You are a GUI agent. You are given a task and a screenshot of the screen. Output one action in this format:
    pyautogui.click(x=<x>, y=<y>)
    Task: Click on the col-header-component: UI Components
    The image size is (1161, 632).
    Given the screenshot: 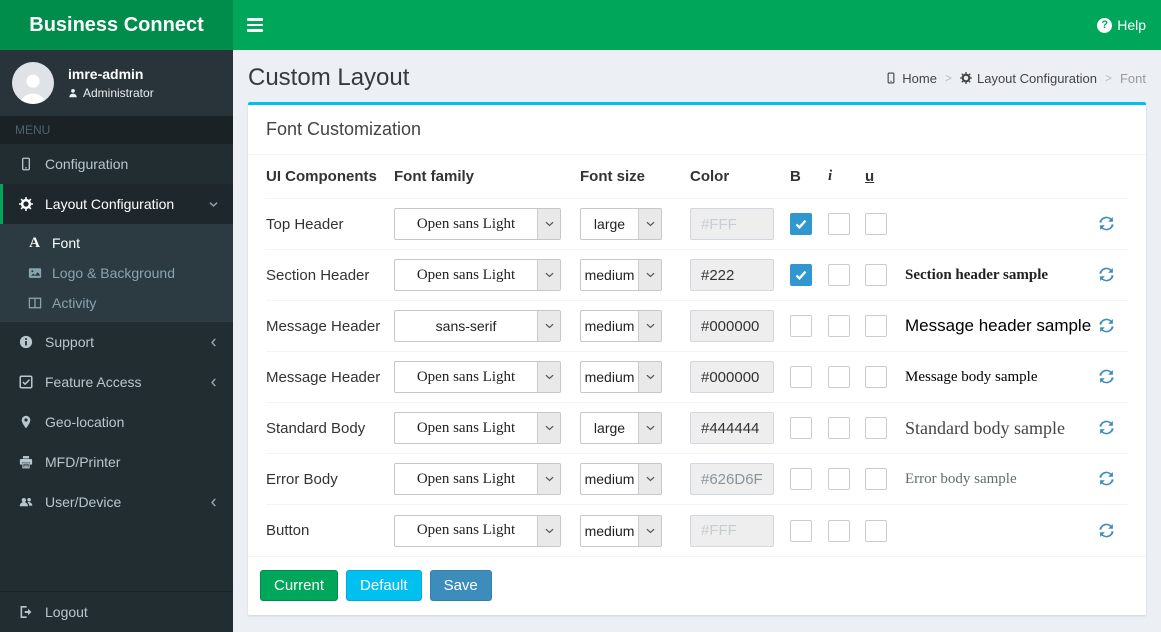 What is the action you would take?
    pyautogui.click(x=321, y=176)
    